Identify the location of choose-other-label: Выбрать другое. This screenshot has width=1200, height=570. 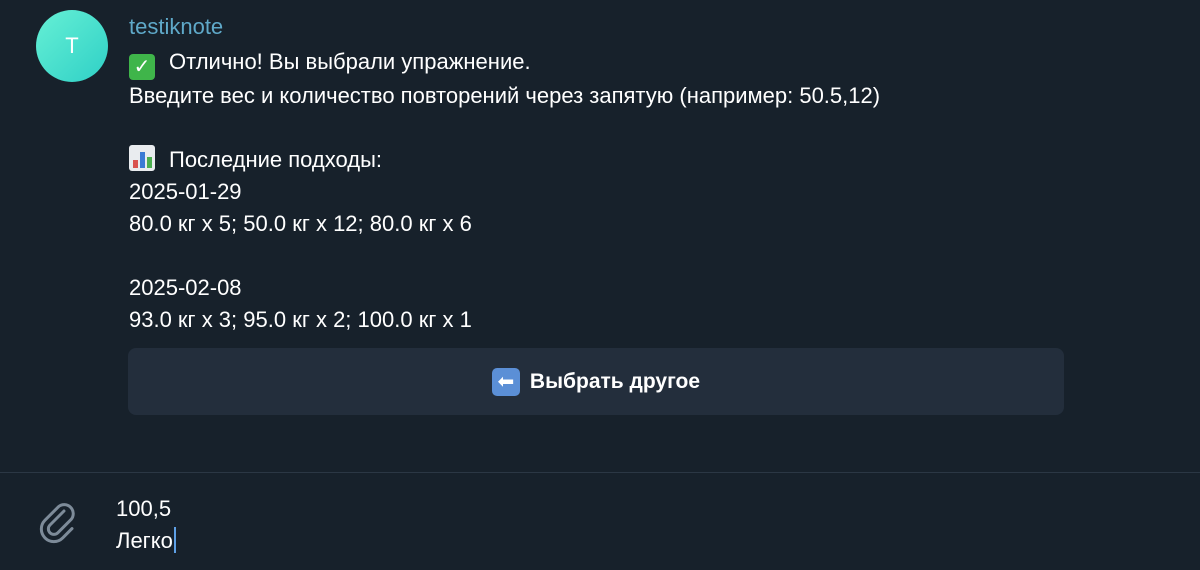
(615, 381).